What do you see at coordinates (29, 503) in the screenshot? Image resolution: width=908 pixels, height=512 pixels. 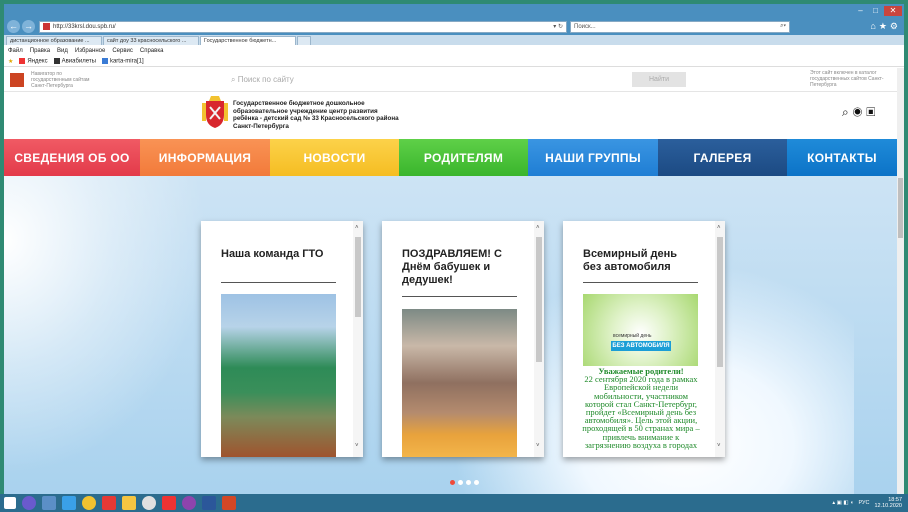 I see `cortana-icon` at bounding box center [29, 503].